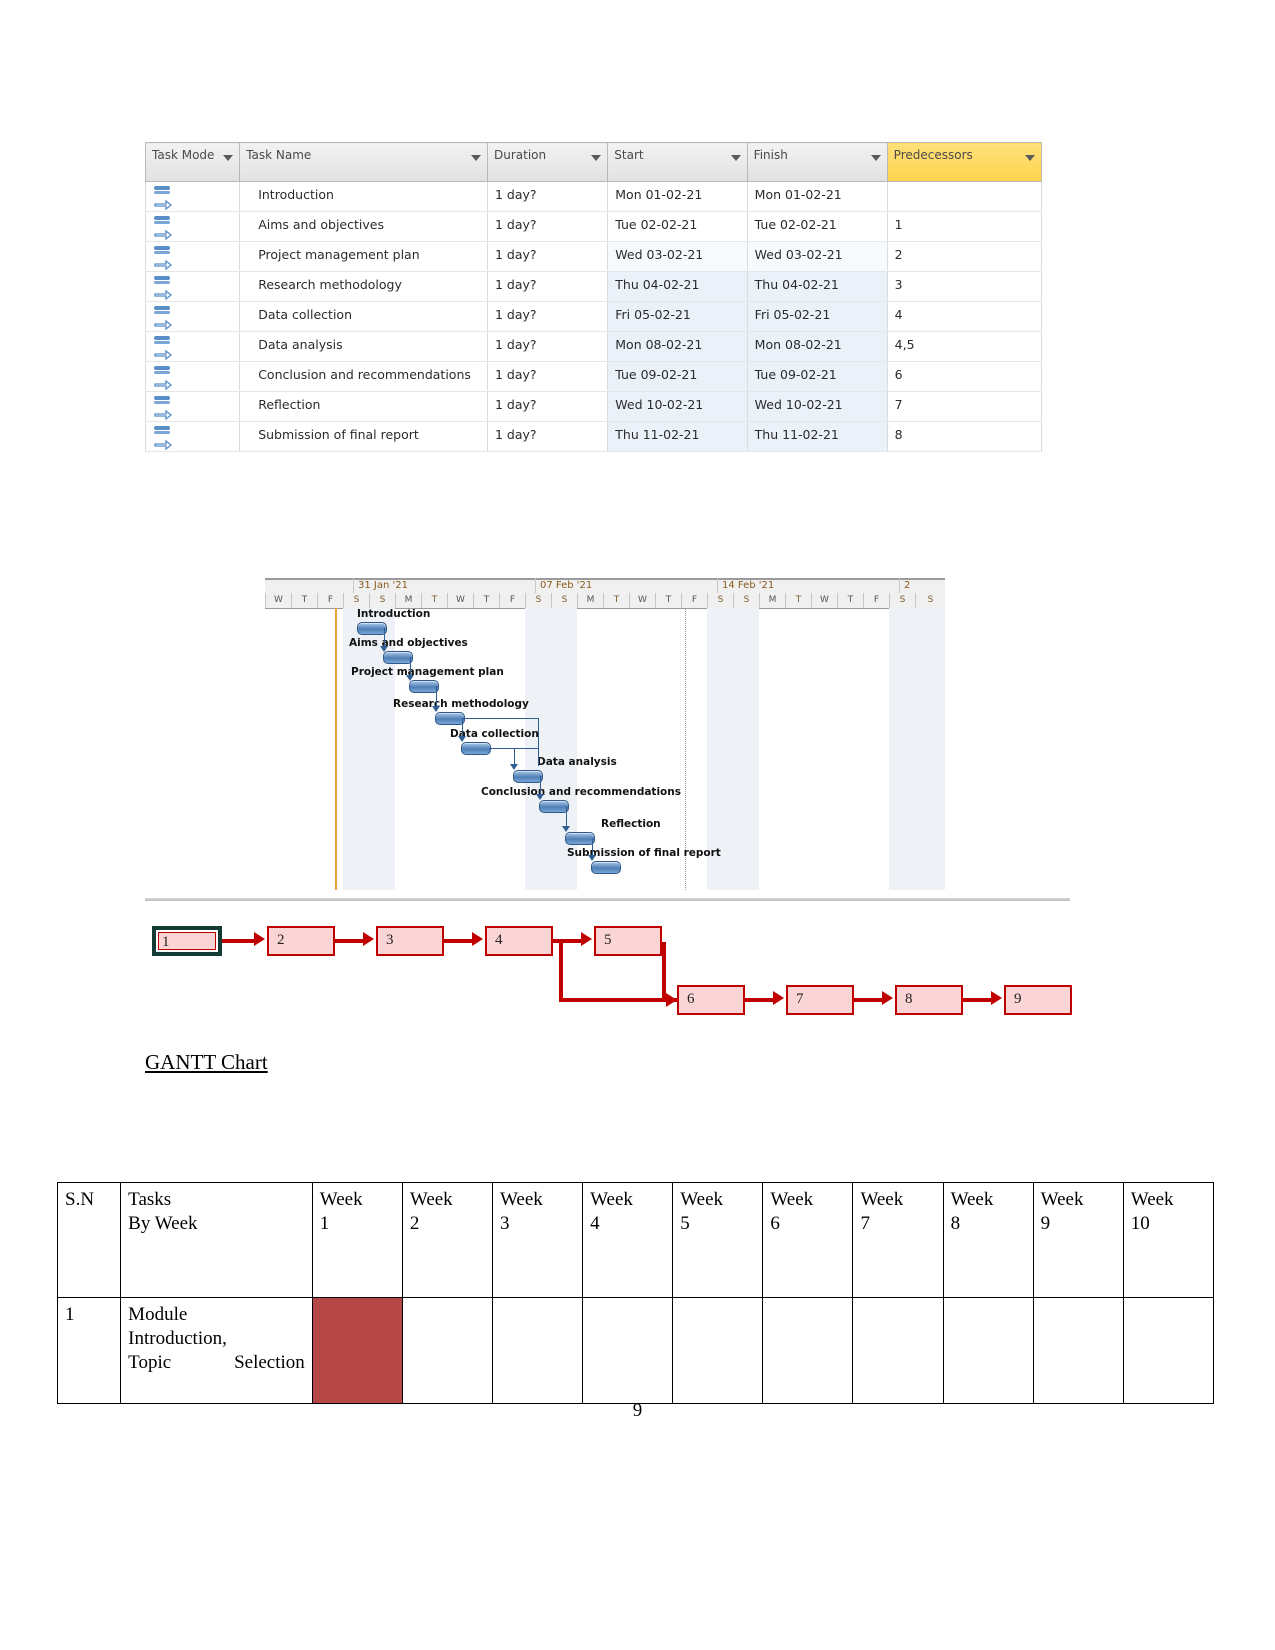 The image size is (1275, 1650). What do you see at coordinates (431, 1199) in the screenshot?
I see `header-week-2-line1: Week` at bounding box center [431, 1199].